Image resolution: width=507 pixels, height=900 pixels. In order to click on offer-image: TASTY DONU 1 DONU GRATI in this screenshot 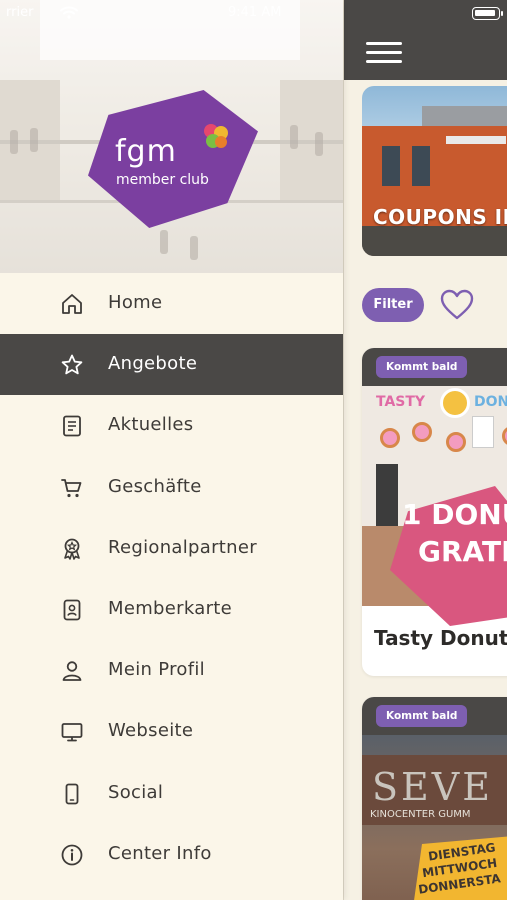, I will do `click(434, 506)`.